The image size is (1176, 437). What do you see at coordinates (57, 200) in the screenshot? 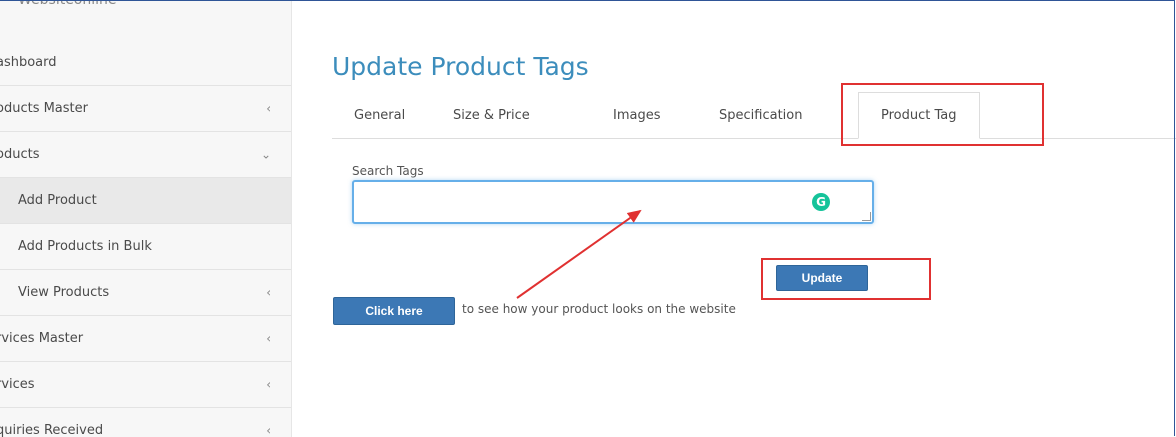
I see `sidebar-item-label: Add Product` at bounding box center [57, 200].